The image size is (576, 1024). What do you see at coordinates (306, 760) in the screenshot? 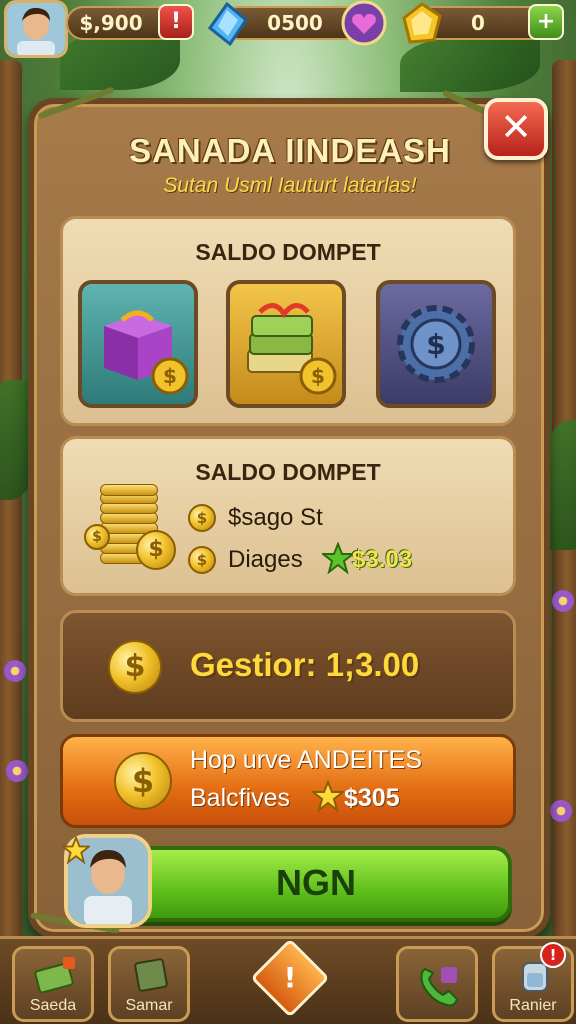
I see `offer-line-1: Hop urve ANDEITES` at bounding box center [306, 760].